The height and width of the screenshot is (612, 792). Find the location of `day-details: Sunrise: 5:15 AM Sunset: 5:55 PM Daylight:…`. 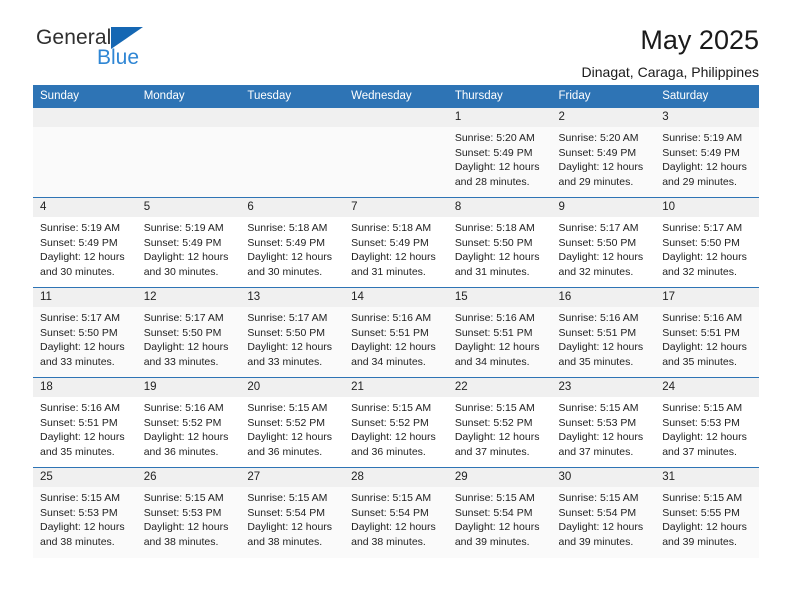

day-details: Sunrise: 5:15 AM Sunset: 5:55 PM Daylight:… is located at coordinates (707, 518).